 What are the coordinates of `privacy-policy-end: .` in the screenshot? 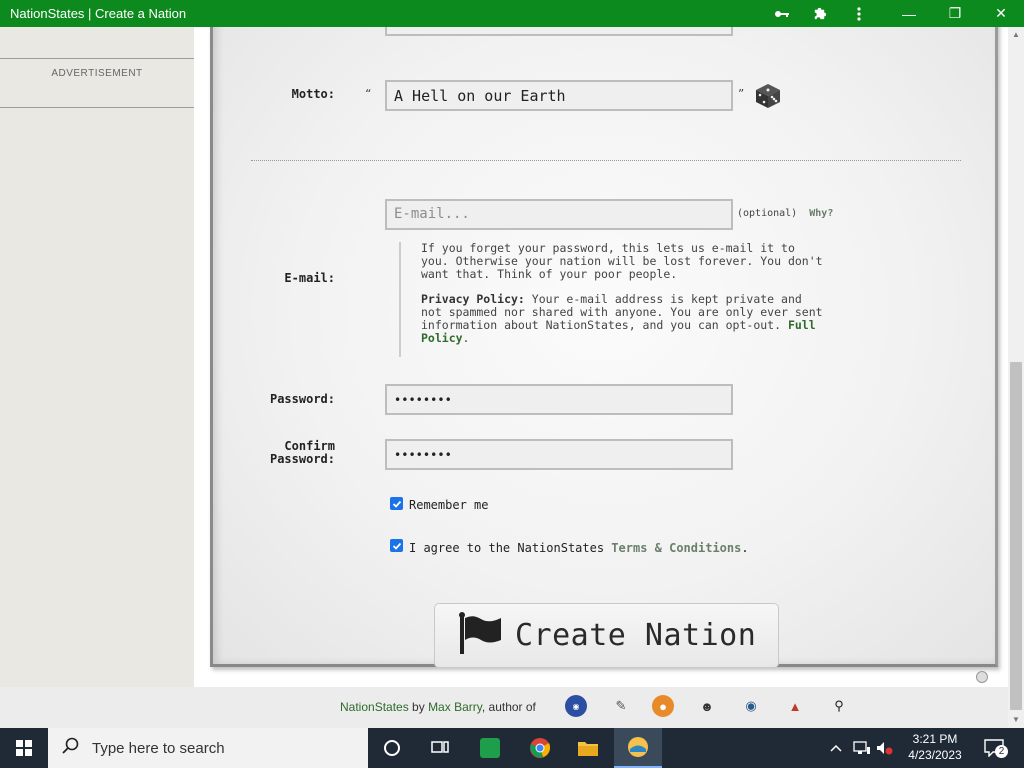 It's located at (466, 338).